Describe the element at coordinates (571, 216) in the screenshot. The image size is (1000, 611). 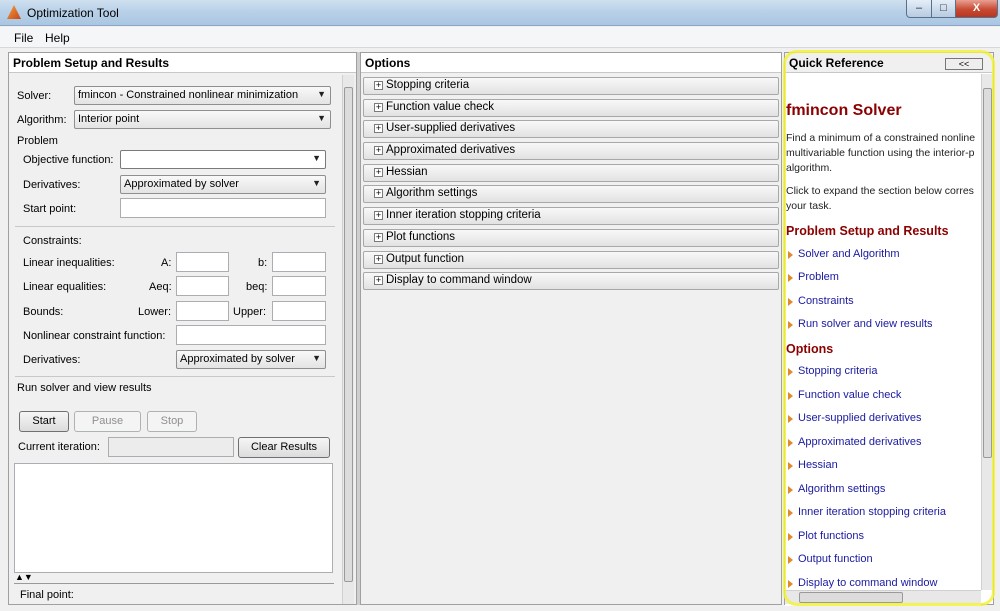
I see `option-inner-iteration-stopping: + Inner iteration stopping criteria` at that location.